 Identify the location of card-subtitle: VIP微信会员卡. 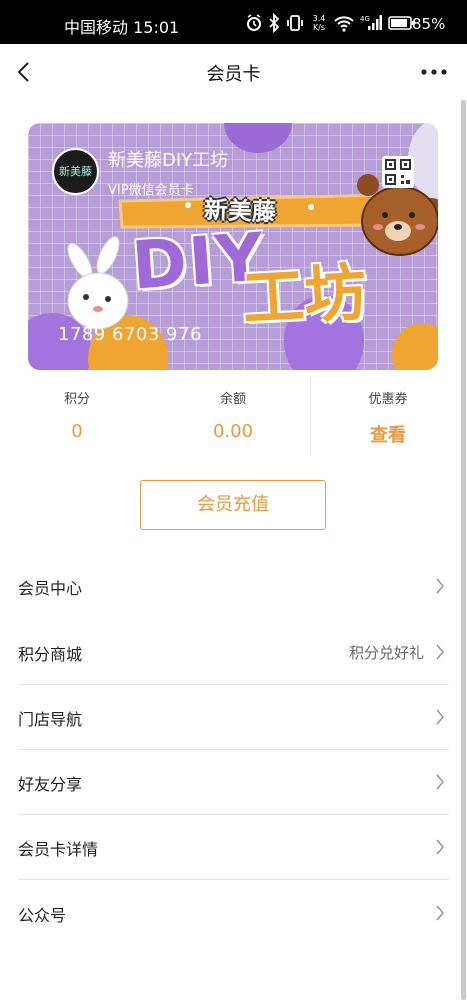
(151, 190).